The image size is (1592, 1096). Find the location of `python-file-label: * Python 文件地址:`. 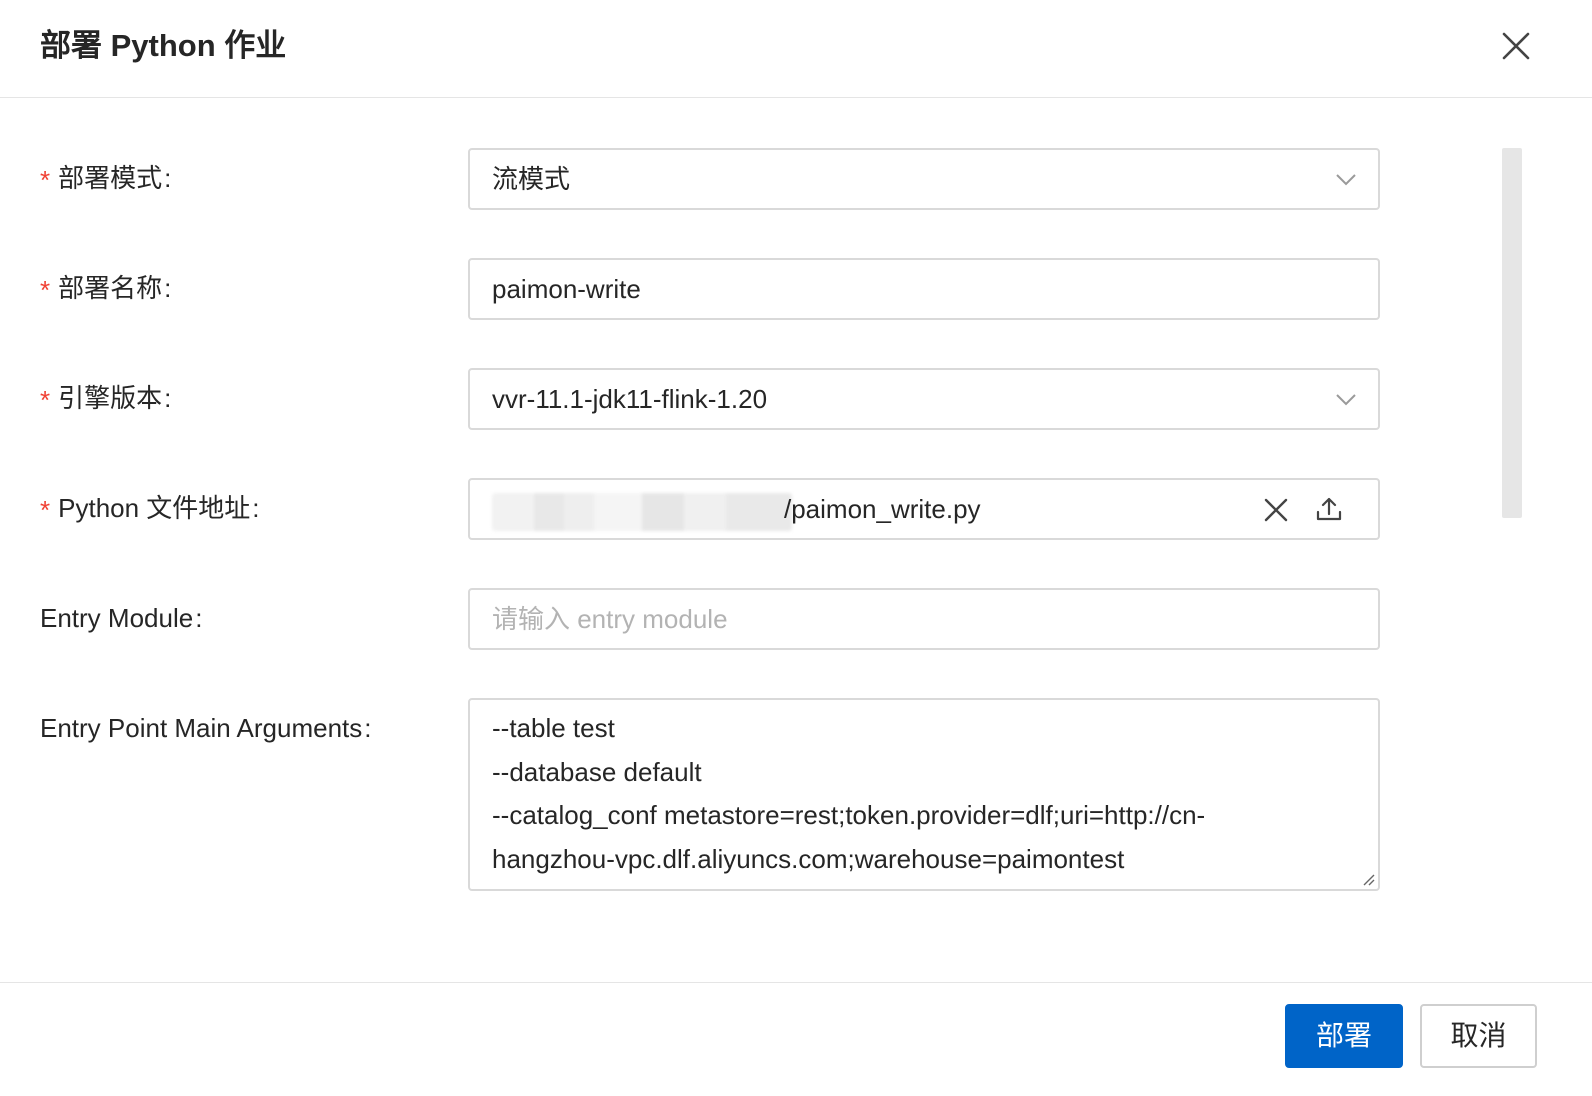

python-file-label: * Python 文件地址: is located at coordinates (150, 509).